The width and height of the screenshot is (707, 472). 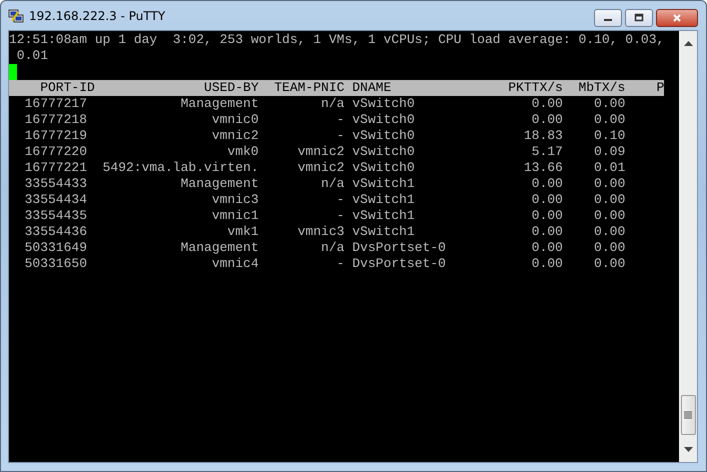 I want to click on maximize-button, so click(x=639, y=18).